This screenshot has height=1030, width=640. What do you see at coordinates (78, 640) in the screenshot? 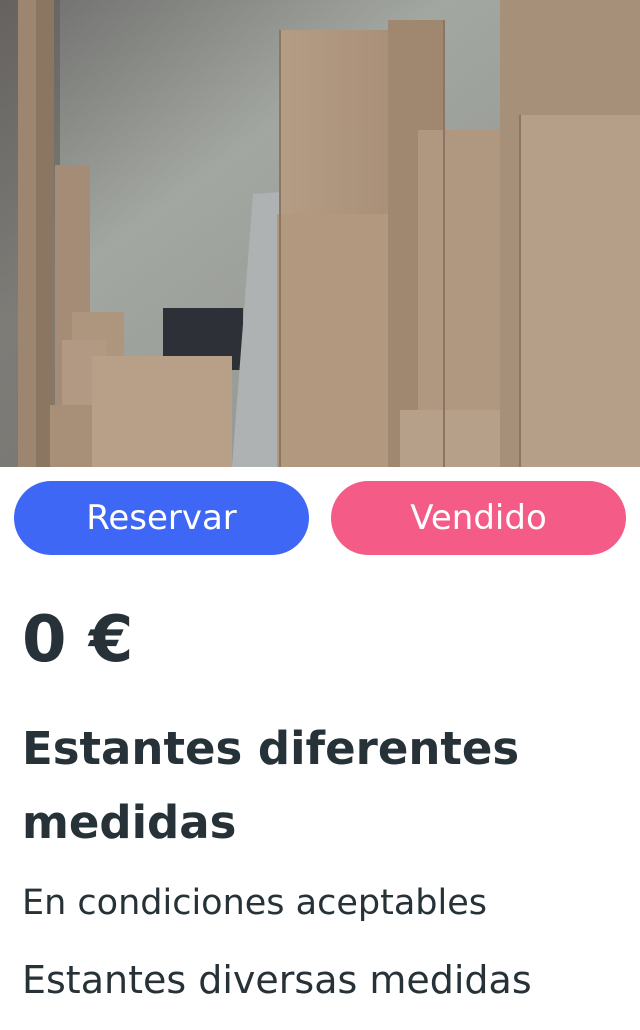
I see `listing-price: 0 €` at bounding box center [78, 640].